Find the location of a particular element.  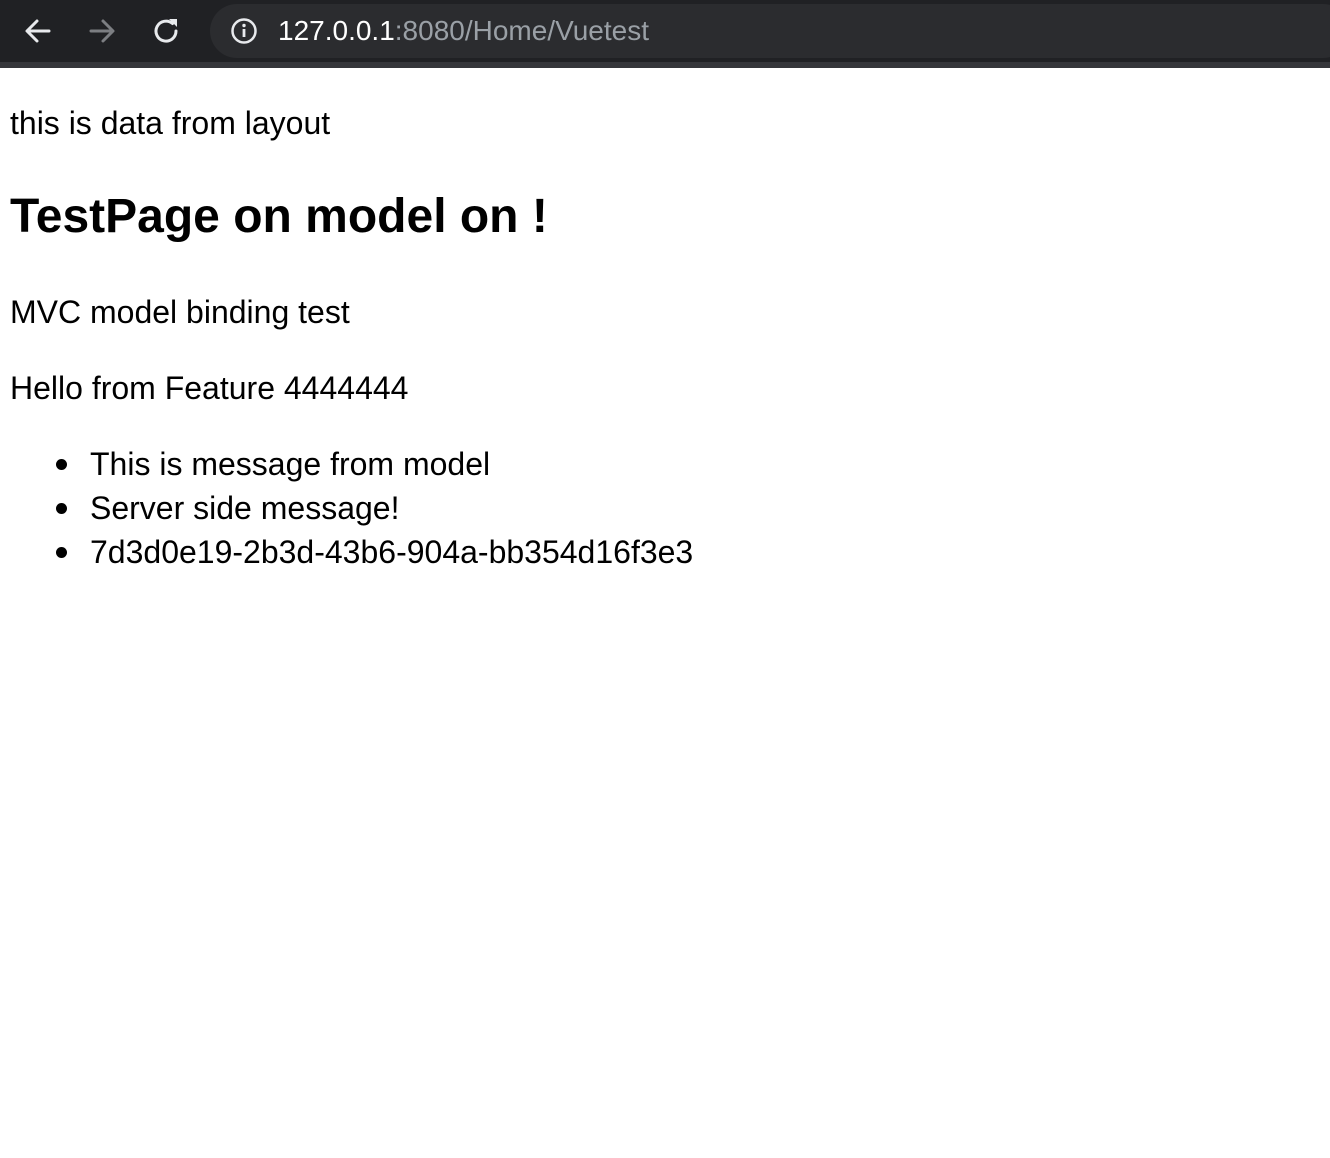

info-icon is located at coordinates (244, 31).